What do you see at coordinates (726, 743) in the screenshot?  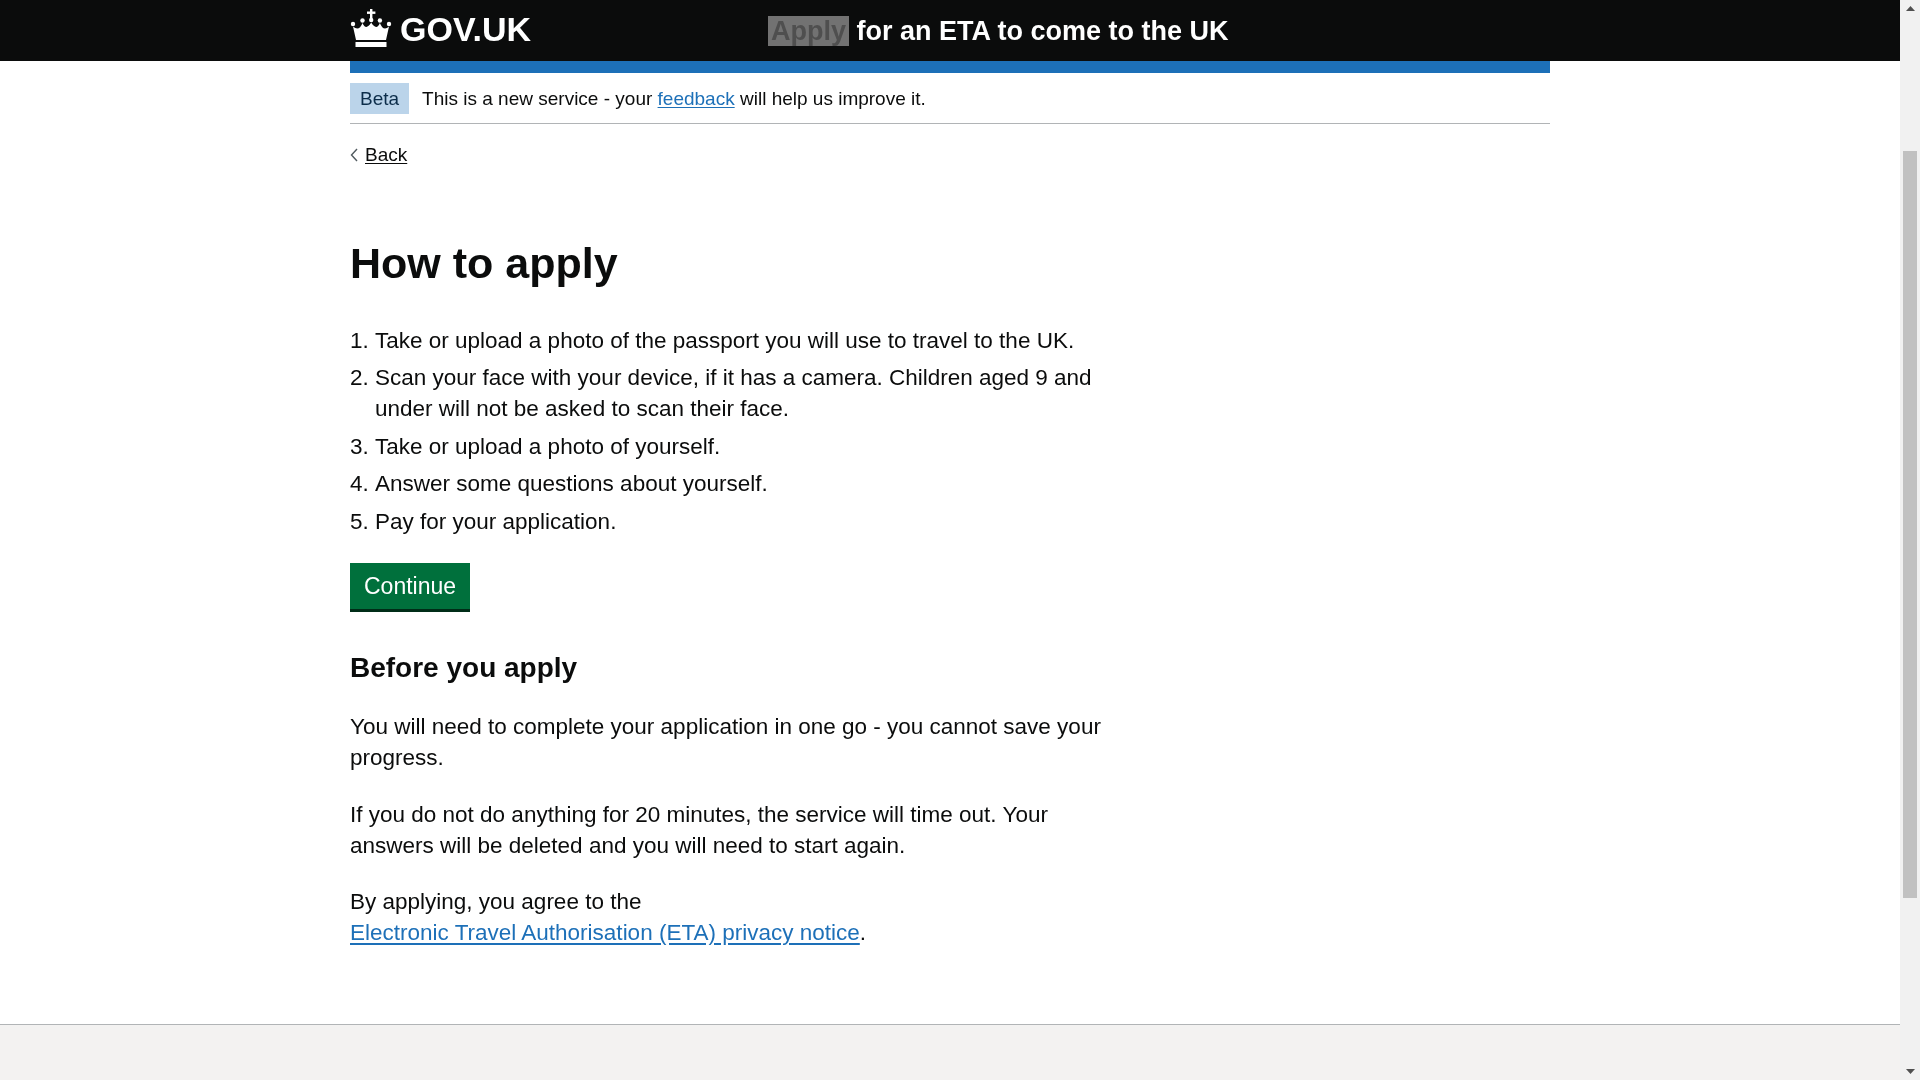 I see `paragraph: You will need to complete your application in one go - you cannot save your progress.` at bounding box center [726, 743].